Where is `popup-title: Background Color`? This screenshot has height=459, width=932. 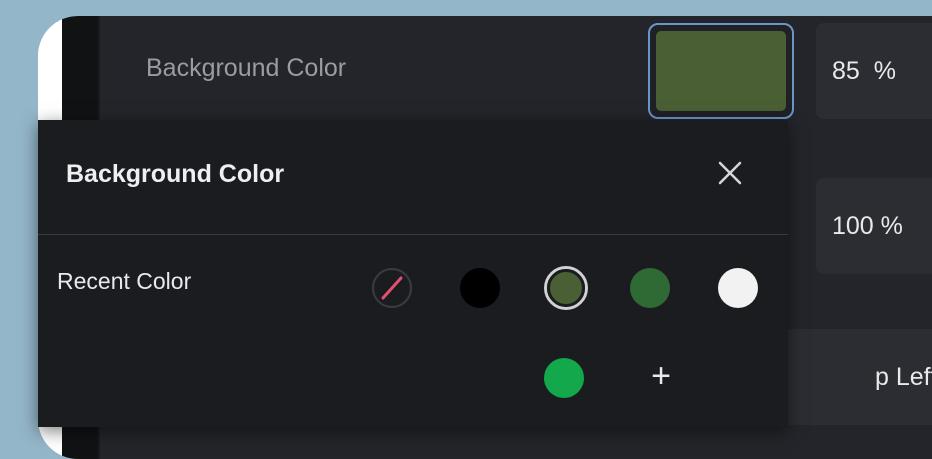 popup-title: Background Color is located at coordinates (175, 174).